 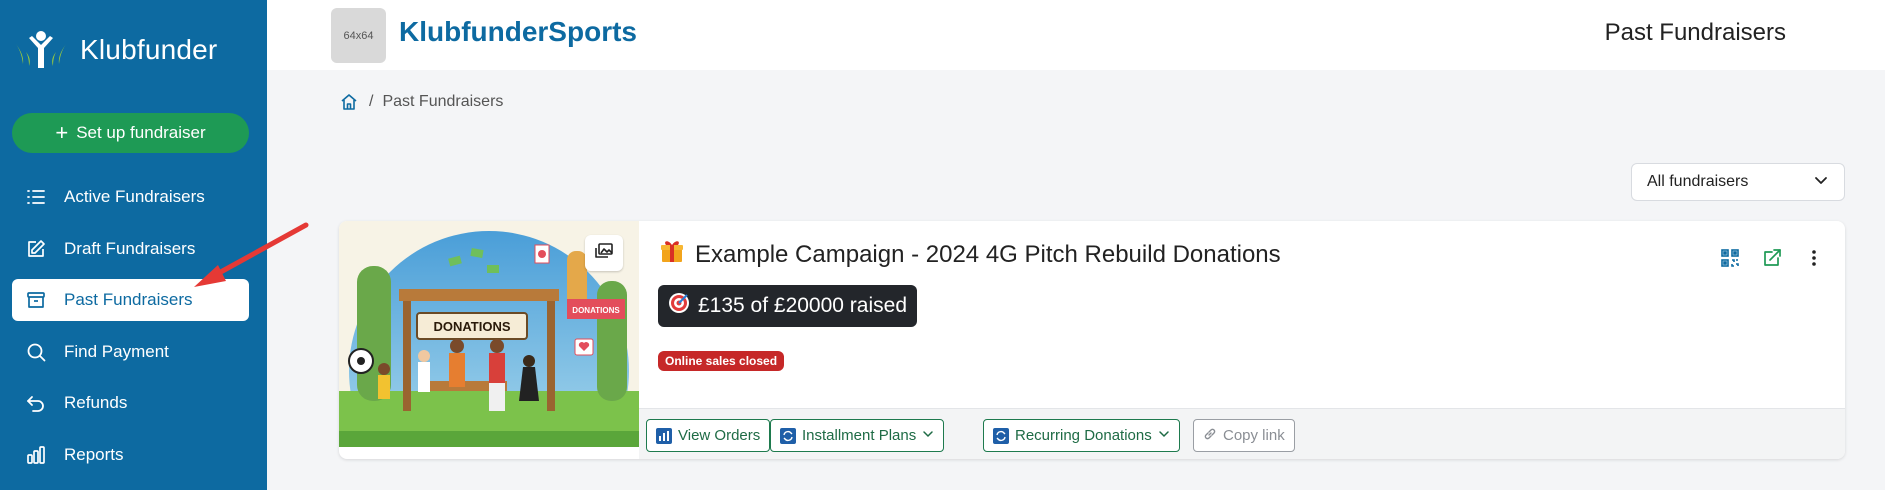 I want to click on recurring-donations-label: Recurring Donations, so click(x=1083, y=435).